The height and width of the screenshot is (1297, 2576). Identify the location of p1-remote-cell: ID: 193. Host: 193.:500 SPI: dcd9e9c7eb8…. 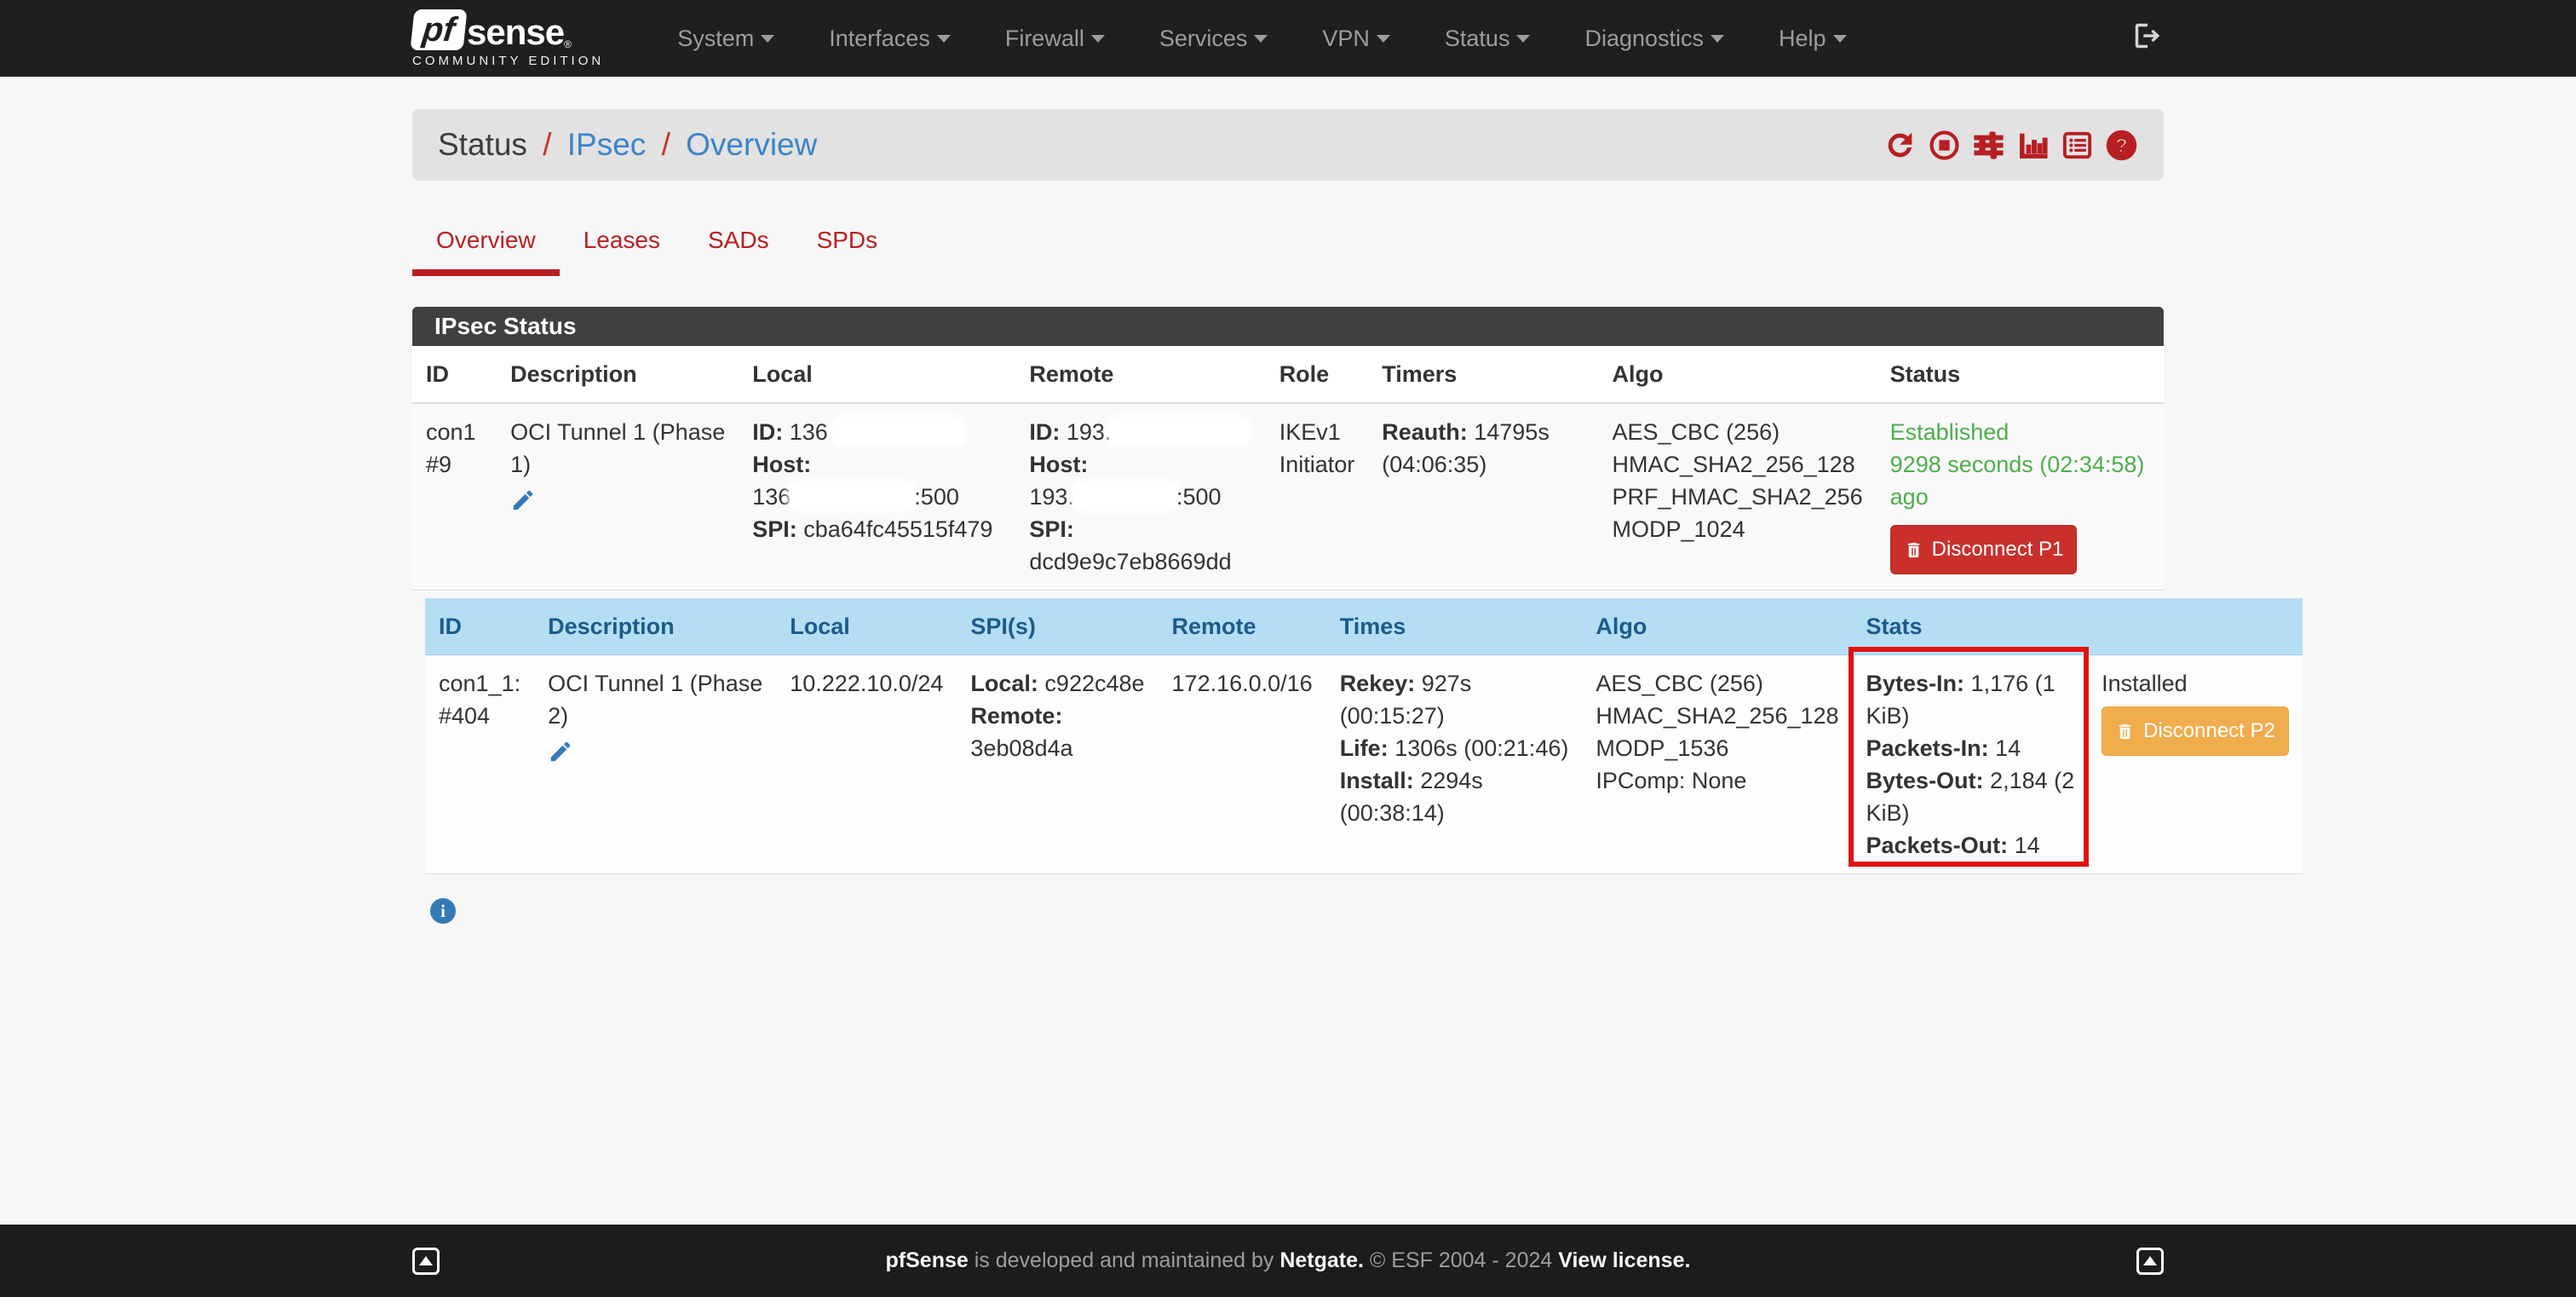
(1141, 497).